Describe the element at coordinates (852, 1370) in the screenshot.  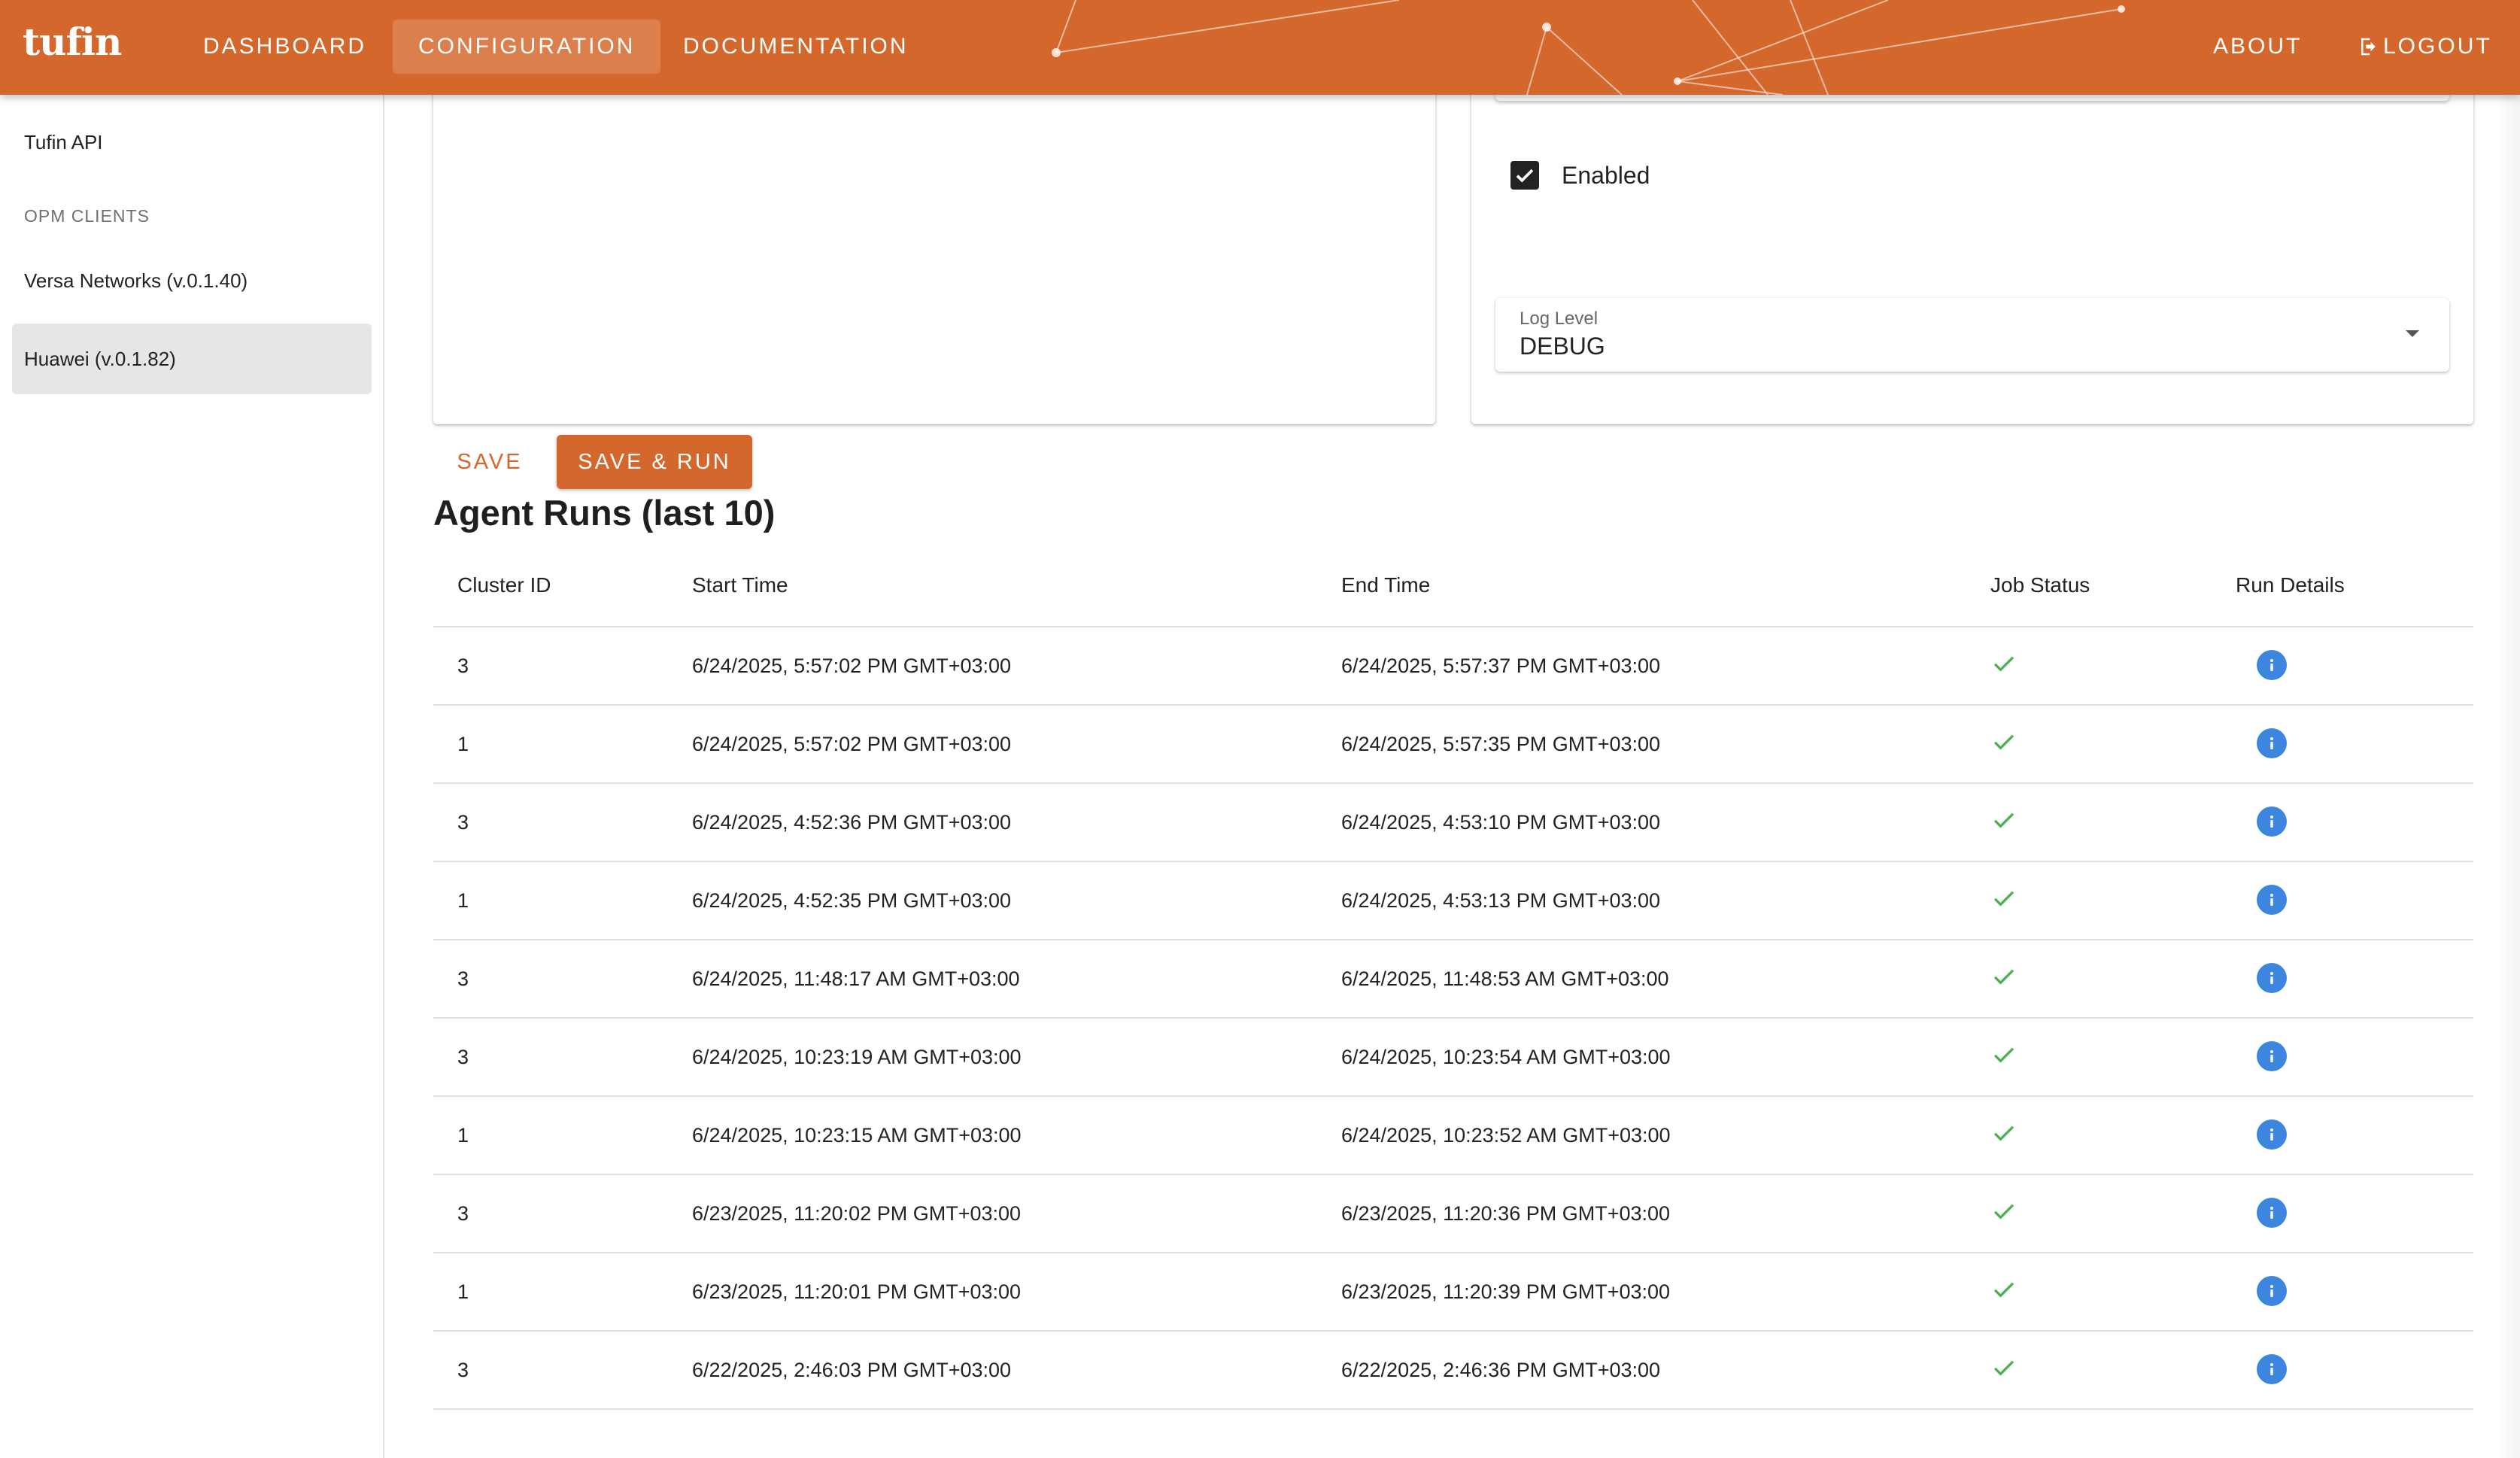
I see `cell-start-time: 6/22/2025, 2:46:03 PM GMT+03:00` at that location.